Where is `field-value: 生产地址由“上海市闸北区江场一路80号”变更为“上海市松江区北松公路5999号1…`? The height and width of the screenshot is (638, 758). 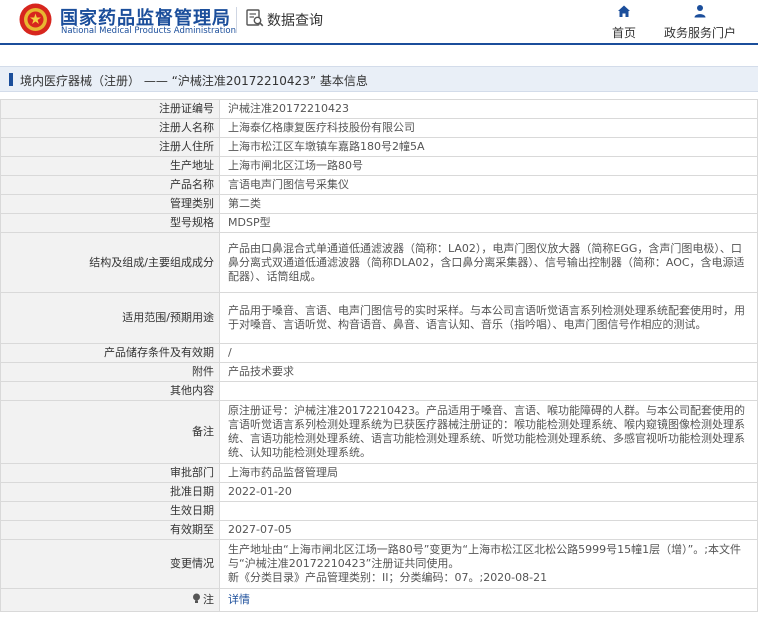 field-value: 生产地址由“上海市闸北区江场一路80号”变更为“上海市松江区北松公路5999号1… is located at coordinates (488, 564).